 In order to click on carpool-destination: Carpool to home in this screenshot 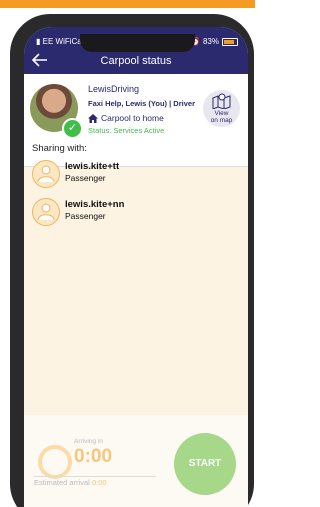, I will do `click(126, 118)`.